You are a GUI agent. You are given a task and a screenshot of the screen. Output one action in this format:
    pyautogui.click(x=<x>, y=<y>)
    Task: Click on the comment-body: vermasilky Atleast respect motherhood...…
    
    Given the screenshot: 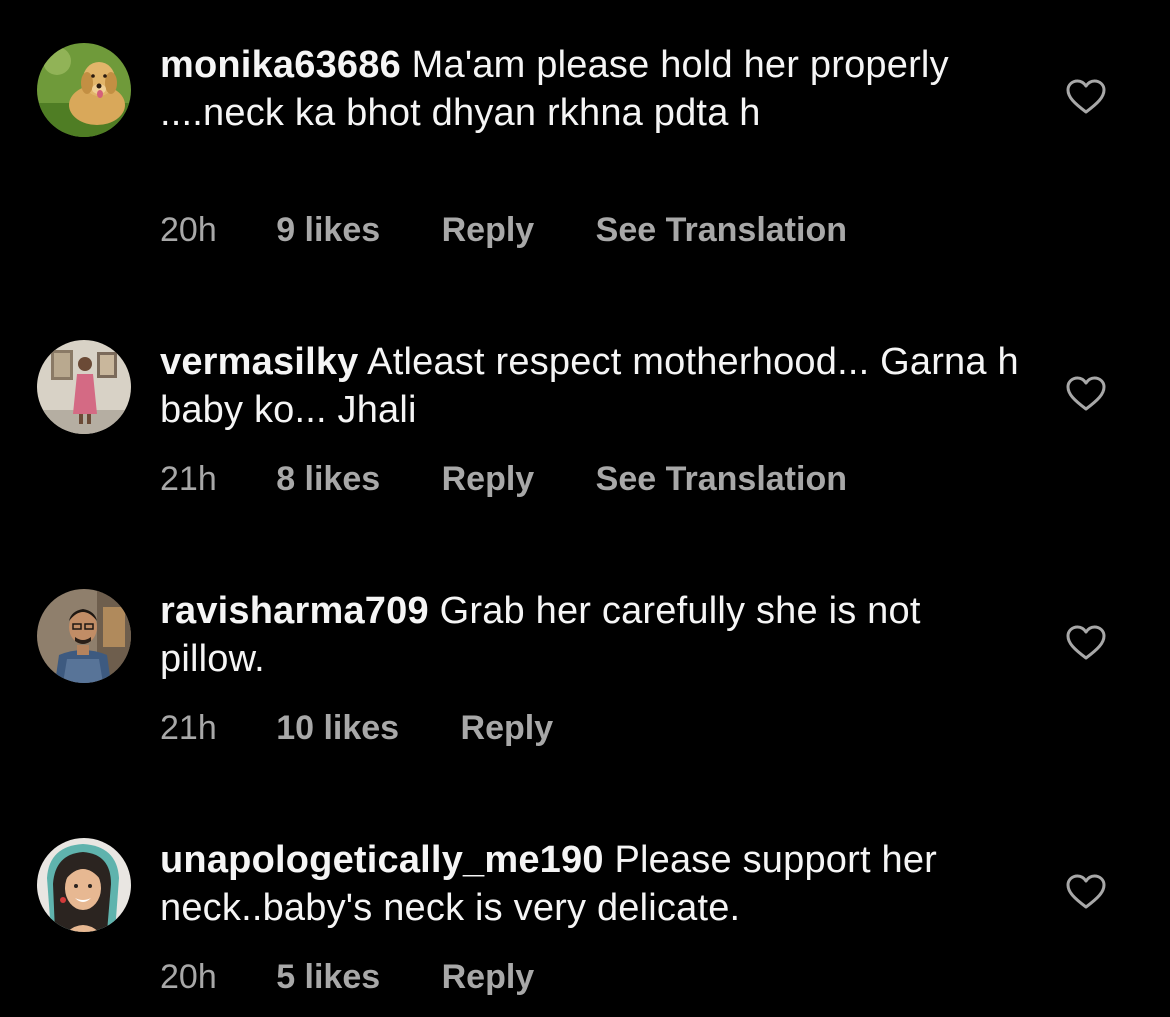 What is the action you would take?
    pyautogui.click(x=590, y=386)
    